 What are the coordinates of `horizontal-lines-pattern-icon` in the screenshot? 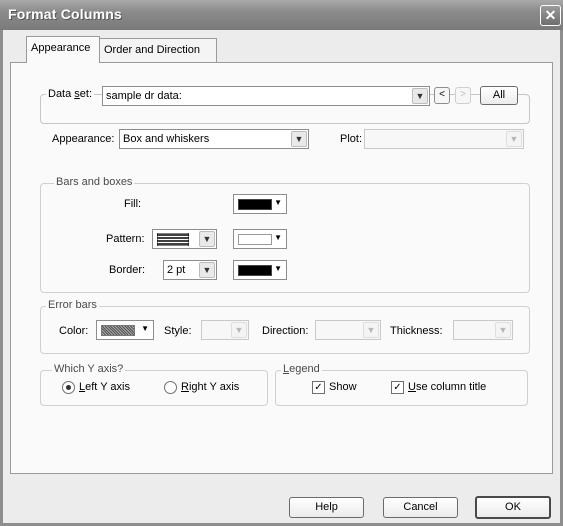 It's located at (173, 239).